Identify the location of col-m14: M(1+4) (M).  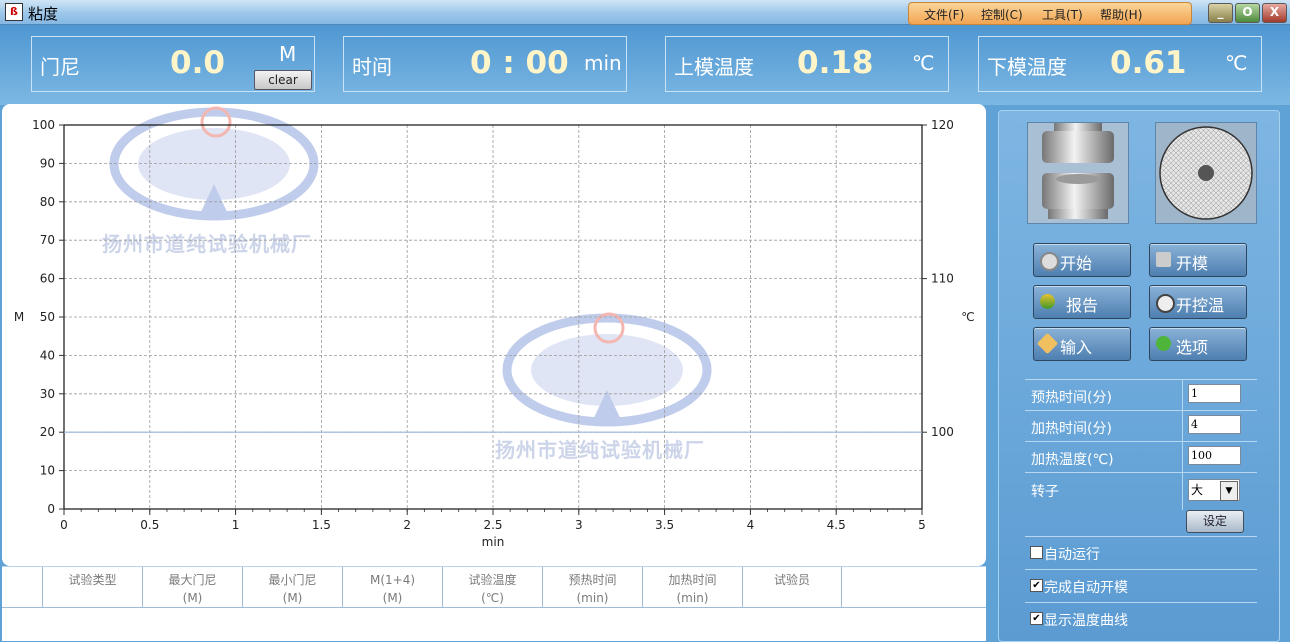
(392, 587).